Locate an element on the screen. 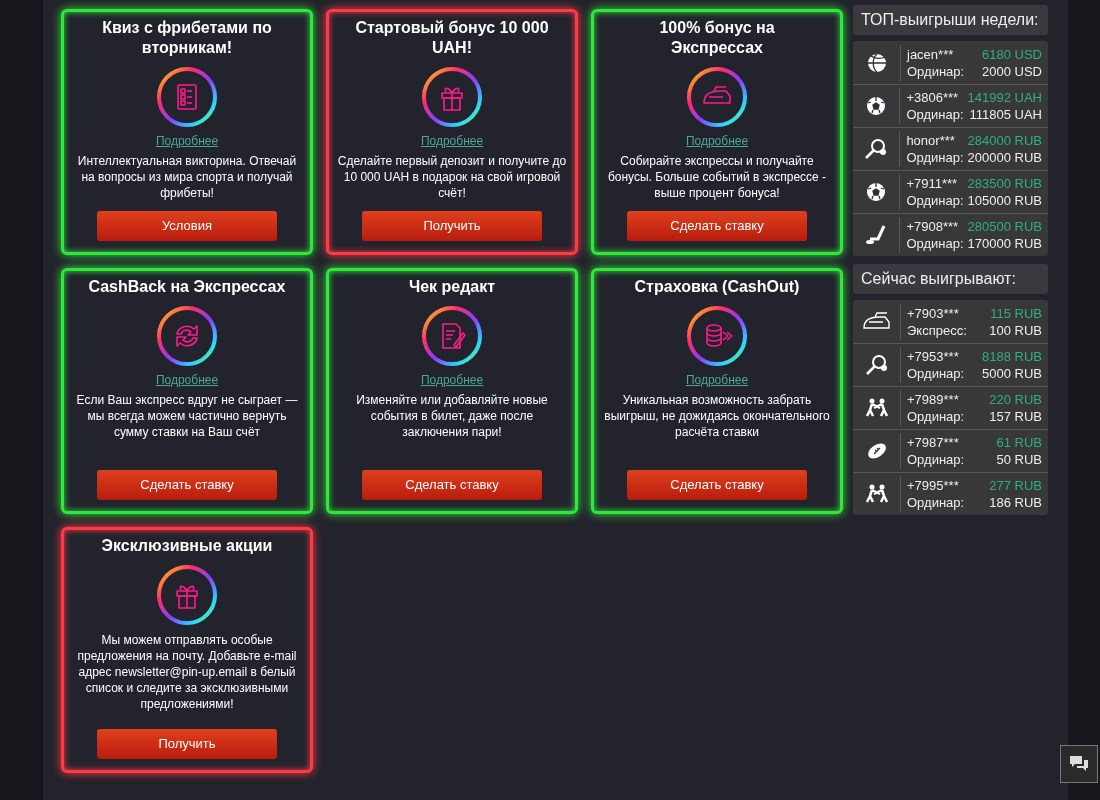 Image resolution: width=1100 pixels, height=800 pixels. stake-amount: 105000 RUB is located at coordinates (1004, 200).